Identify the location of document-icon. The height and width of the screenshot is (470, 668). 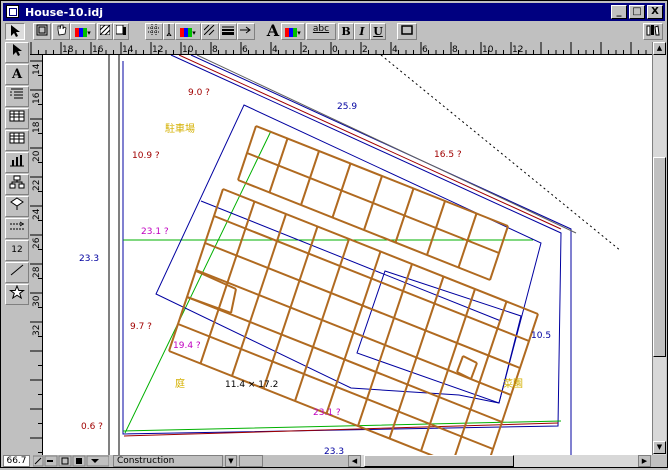
(12, 11).